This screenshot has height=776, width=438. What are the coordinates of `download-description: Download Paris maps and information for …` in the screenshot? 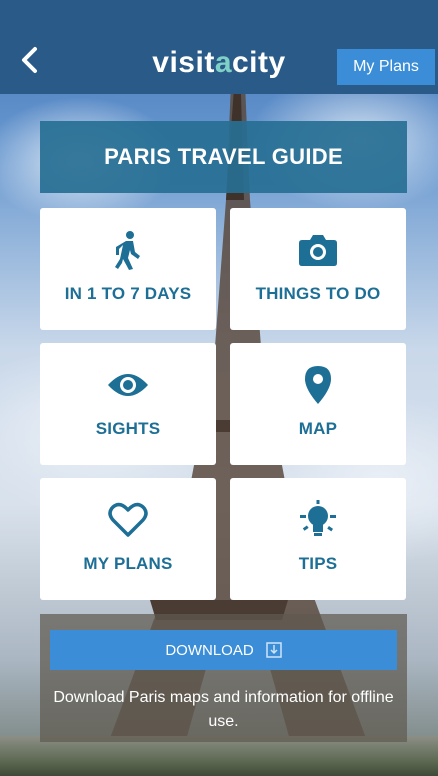 It's located at (223, 709).